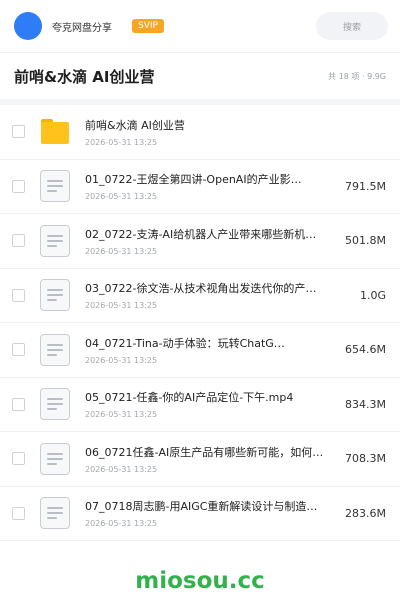 This screenshot has height=600, width=400. I want to click on avatar, so click(28, 26).